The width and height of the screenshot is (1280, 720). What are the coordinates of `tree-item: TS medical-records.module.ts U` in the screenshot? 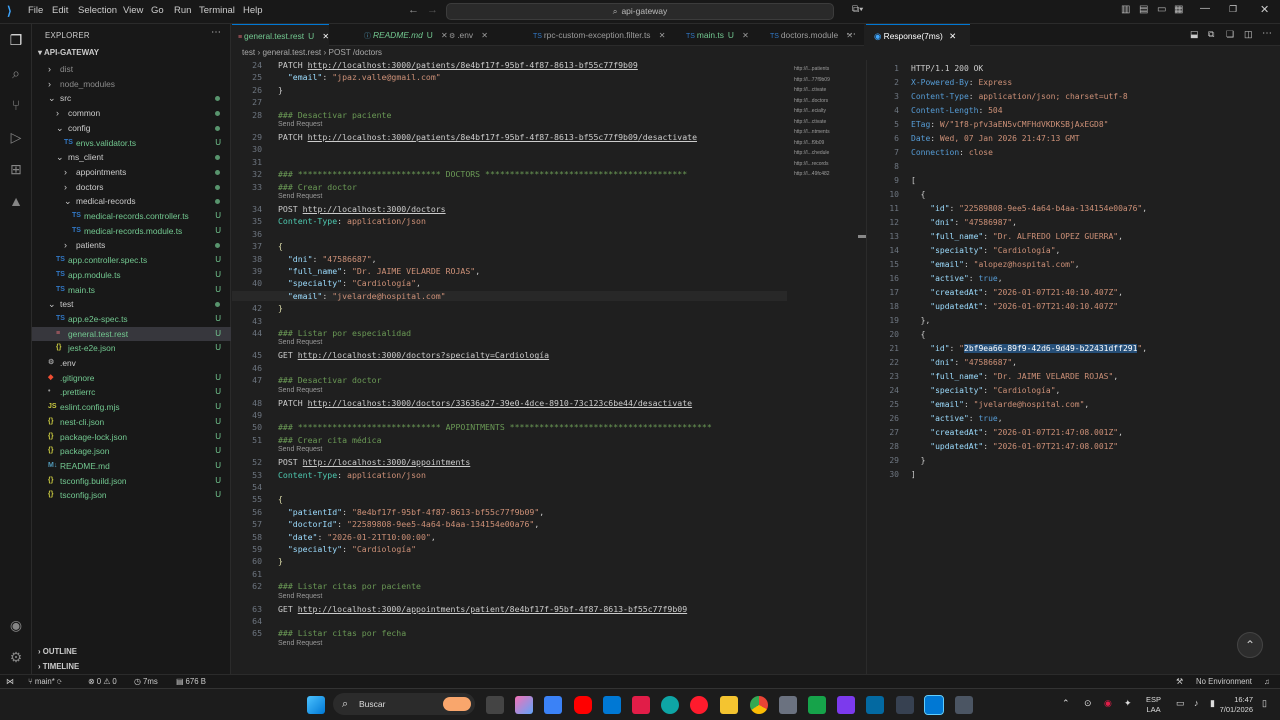 It's located at (131, 231).